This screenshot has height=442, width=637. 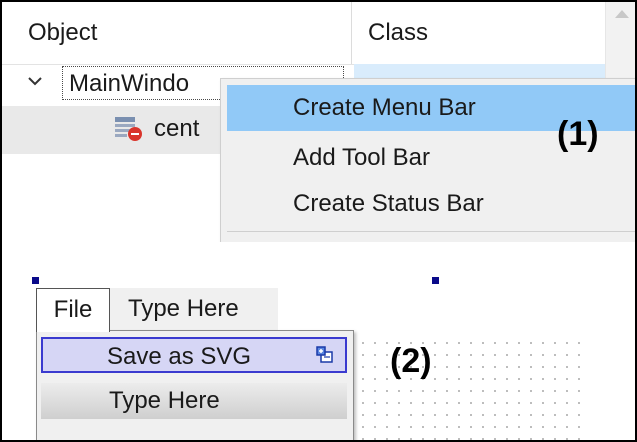 I want to click on inspector-header: Object Class, so click(x=318, y=33).